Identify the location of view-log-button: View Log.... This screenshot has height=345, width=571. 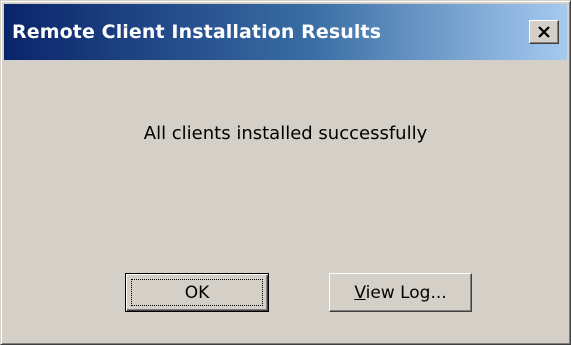
(400, 292).